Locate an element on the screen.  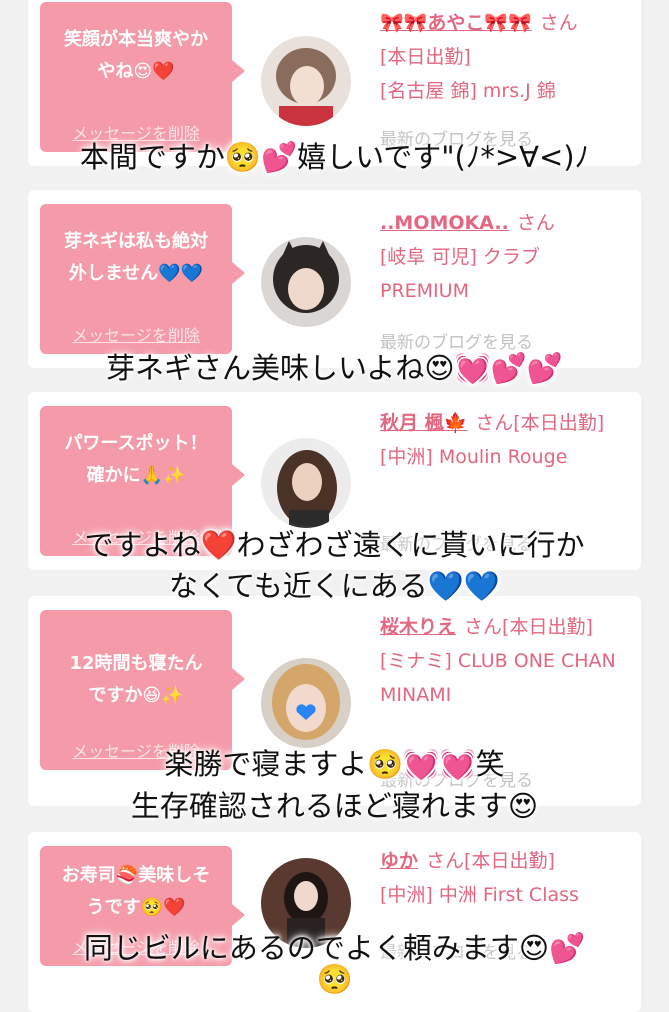
shop-name: [中洲] Moulin Rouge is located at coordinates (474, 457).